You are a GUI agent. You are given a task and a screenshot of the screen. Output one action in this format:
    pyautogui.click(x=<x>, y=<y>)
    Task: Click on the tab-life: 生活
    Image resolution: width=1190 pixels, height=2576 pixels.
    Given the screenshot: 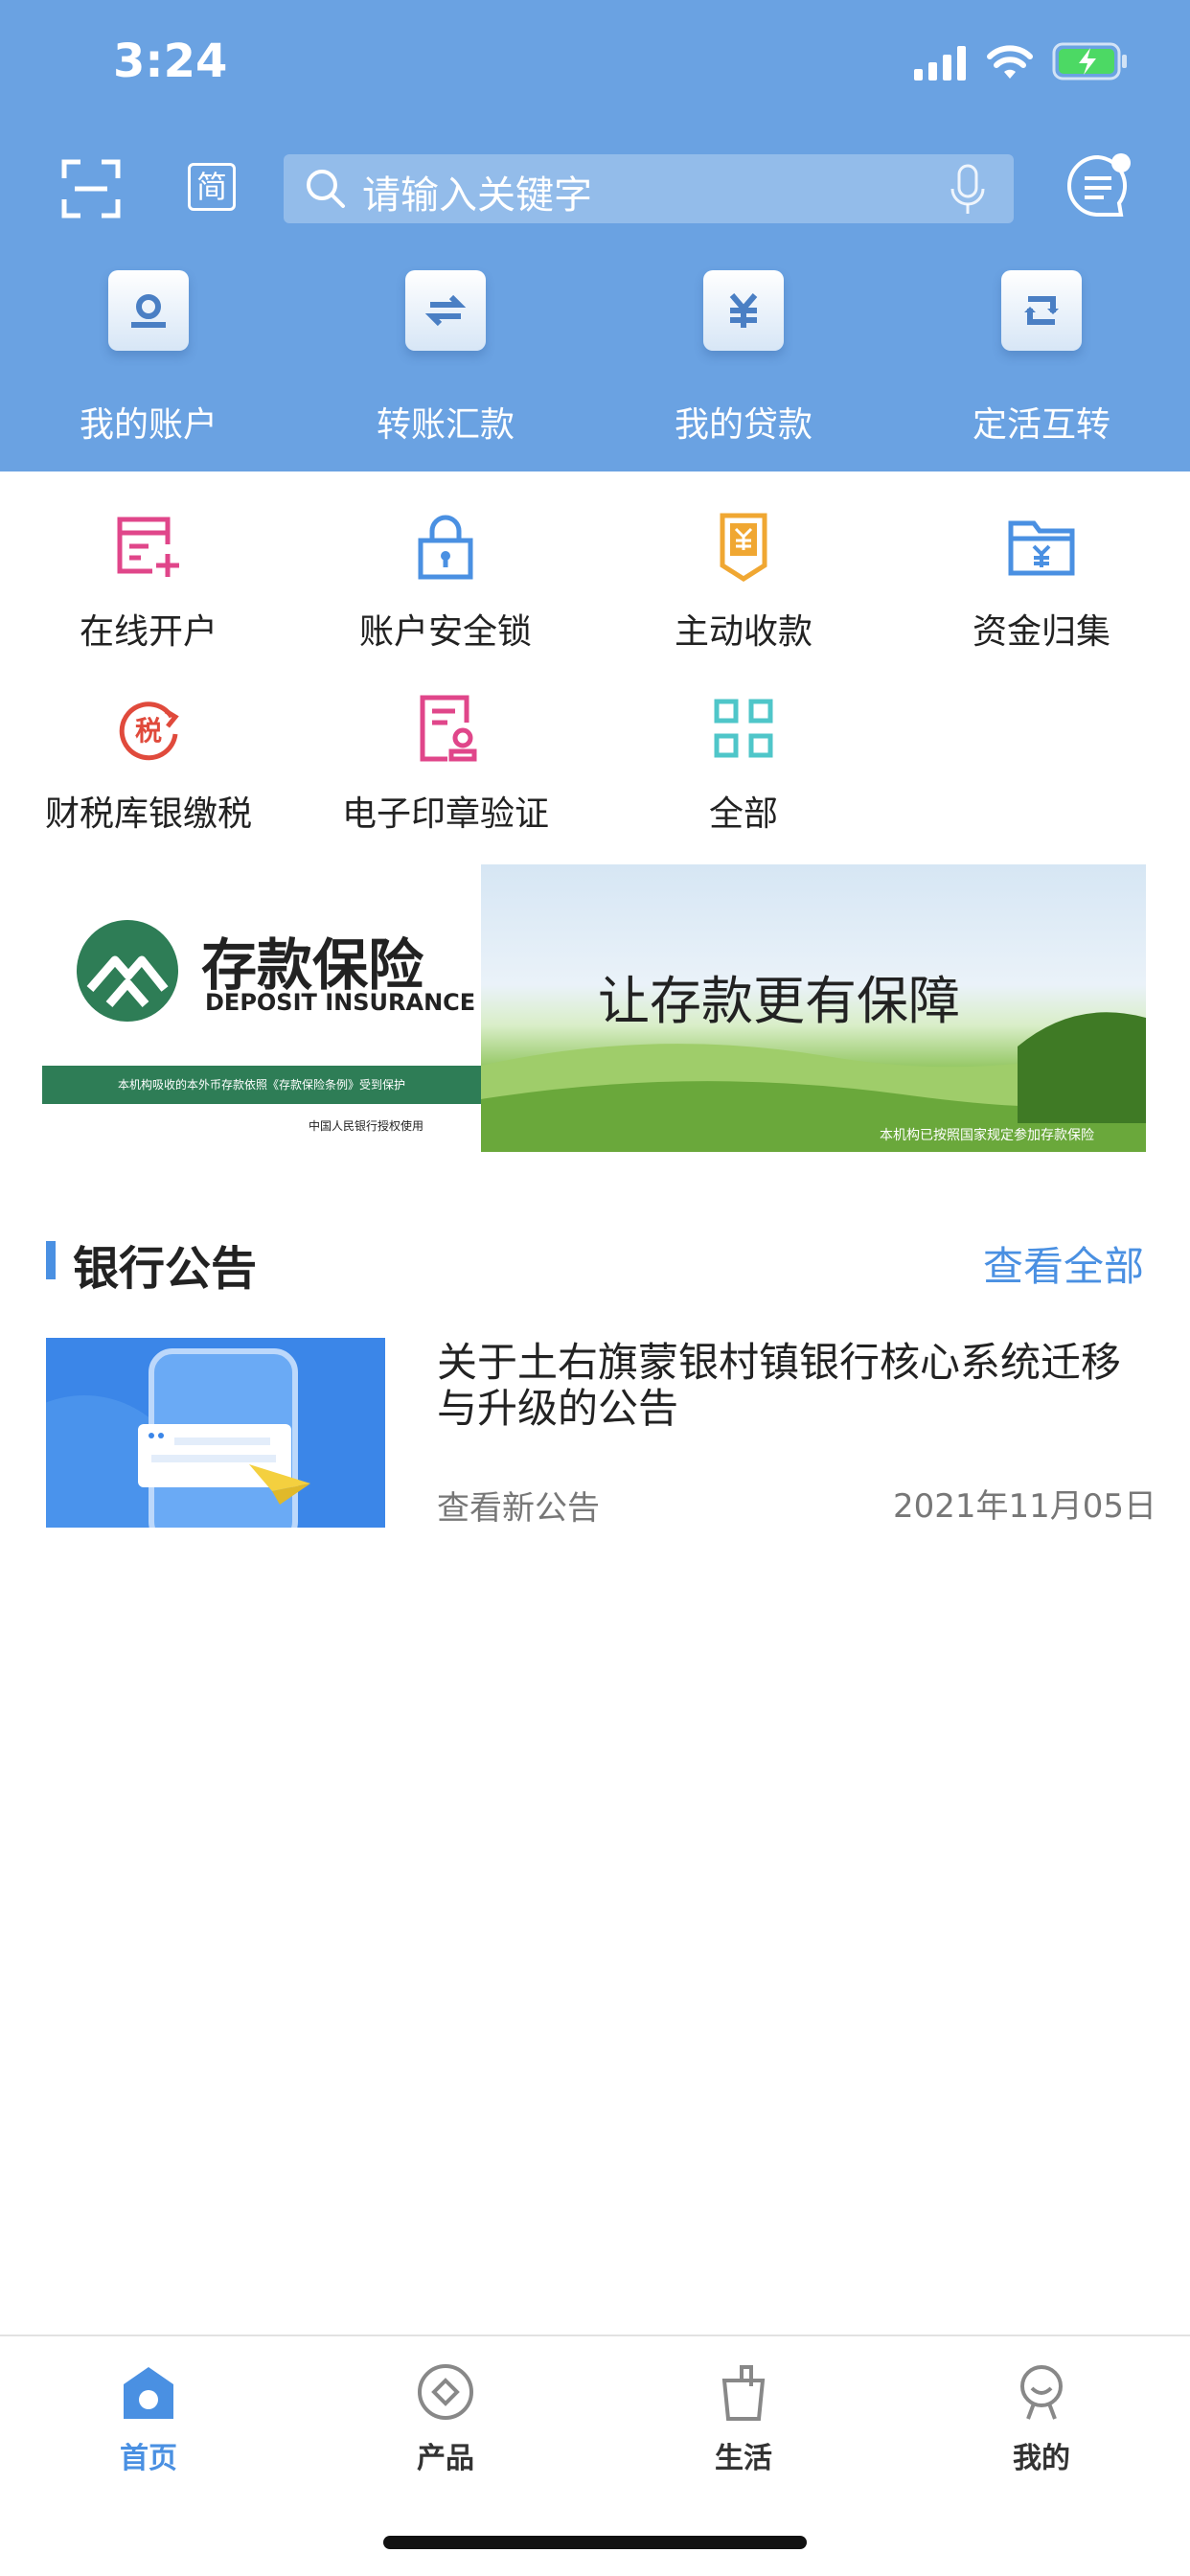 What is the action you would take?
    pyautogui.click(x=744, y=2418)
    